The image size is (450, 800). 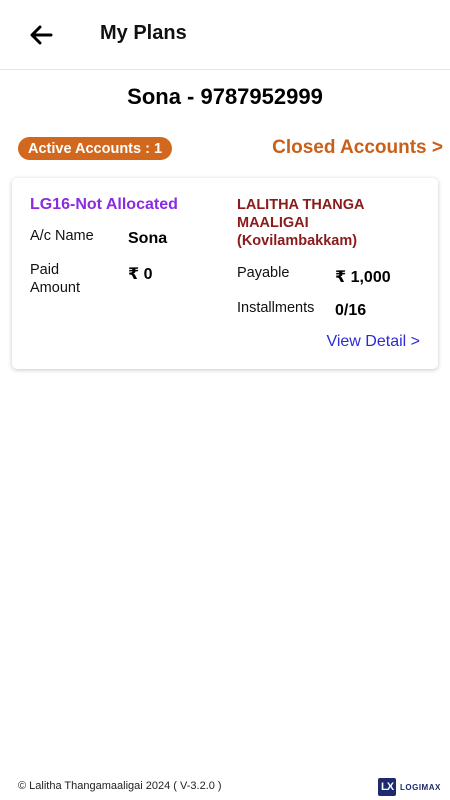 What do you see at coordinates (357, 148) in the screenshot?
I see `closed-accounts-link: Closed Accounts >` at bounding box center [357, 148].